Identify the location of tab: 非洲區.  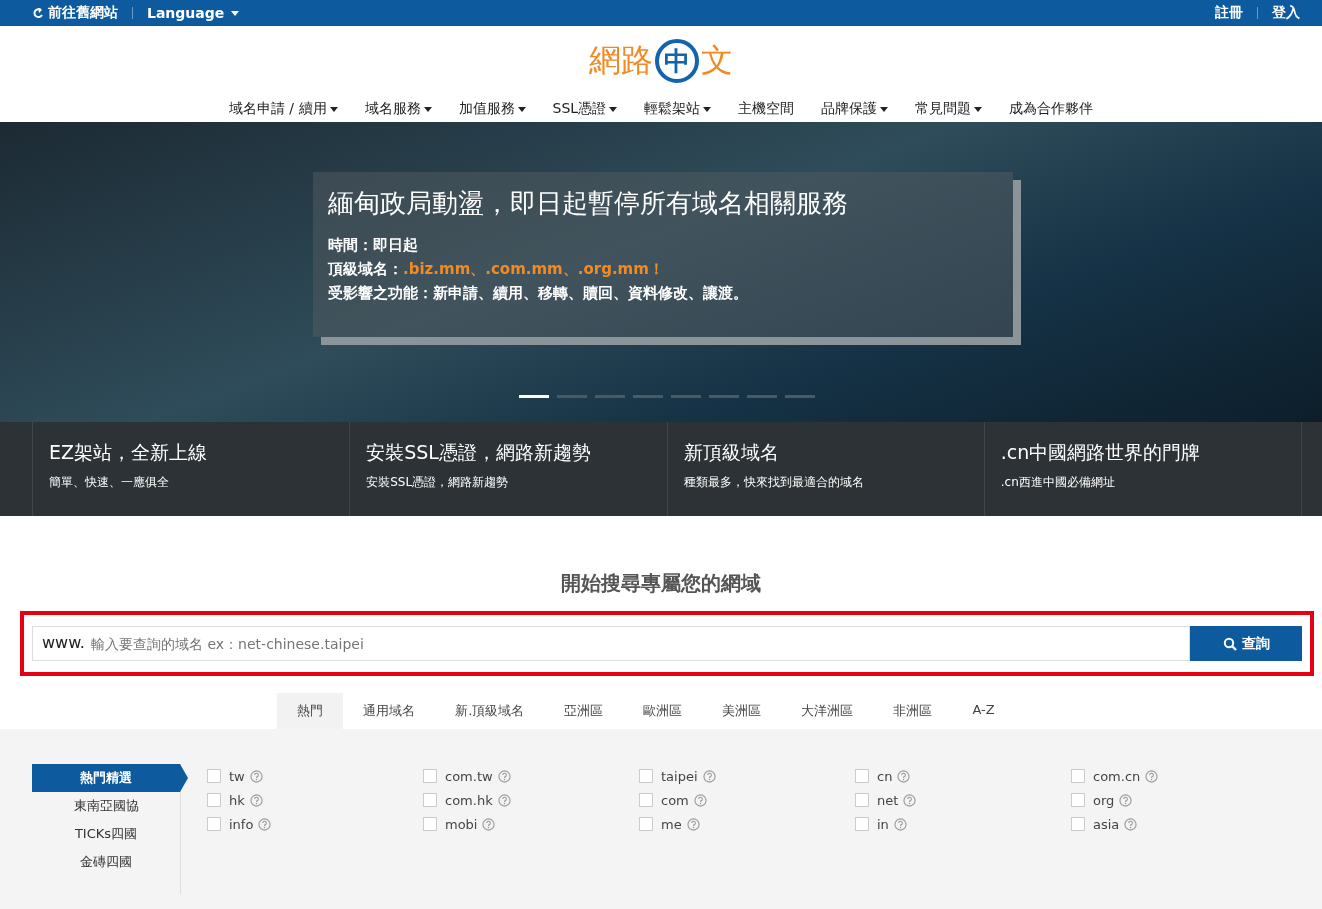
(913, 711).